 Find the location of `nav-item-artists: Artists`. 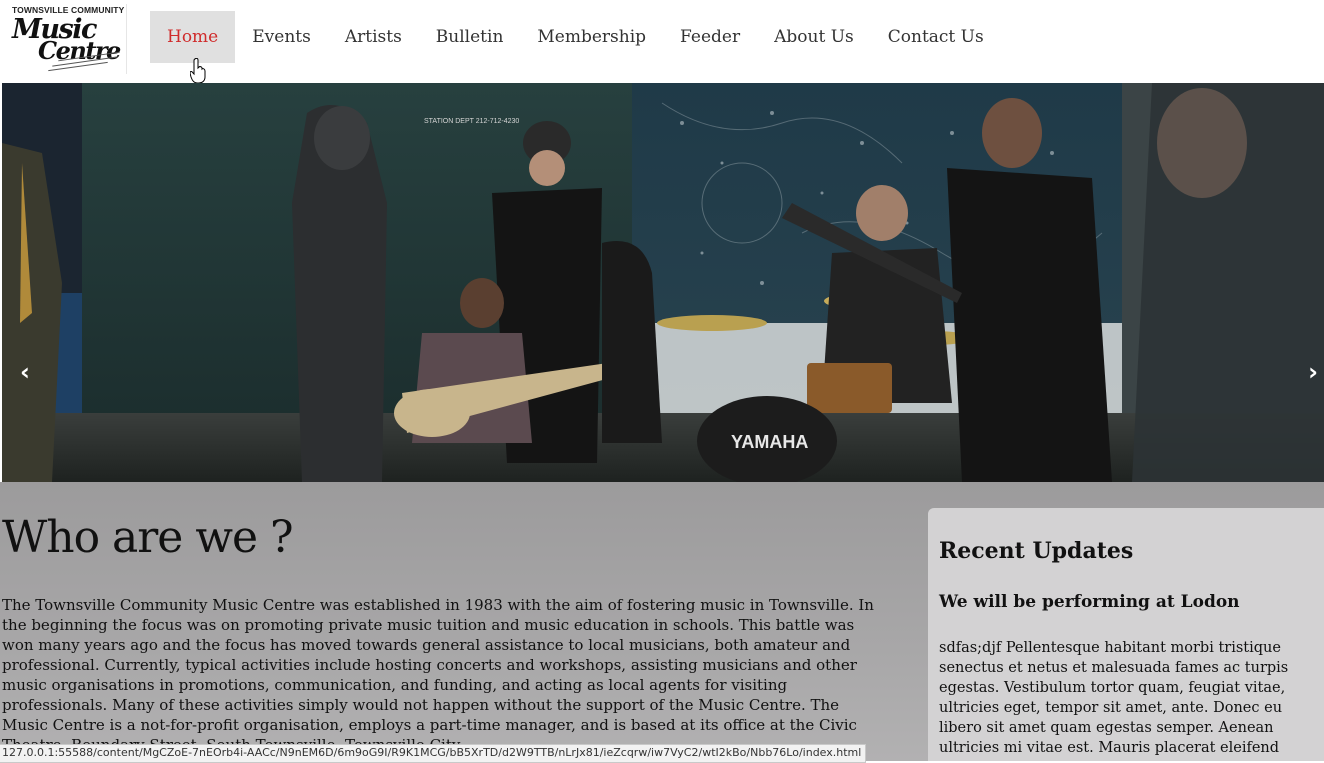

nav-item-artists: Artists is located at coordinates (373, 37).